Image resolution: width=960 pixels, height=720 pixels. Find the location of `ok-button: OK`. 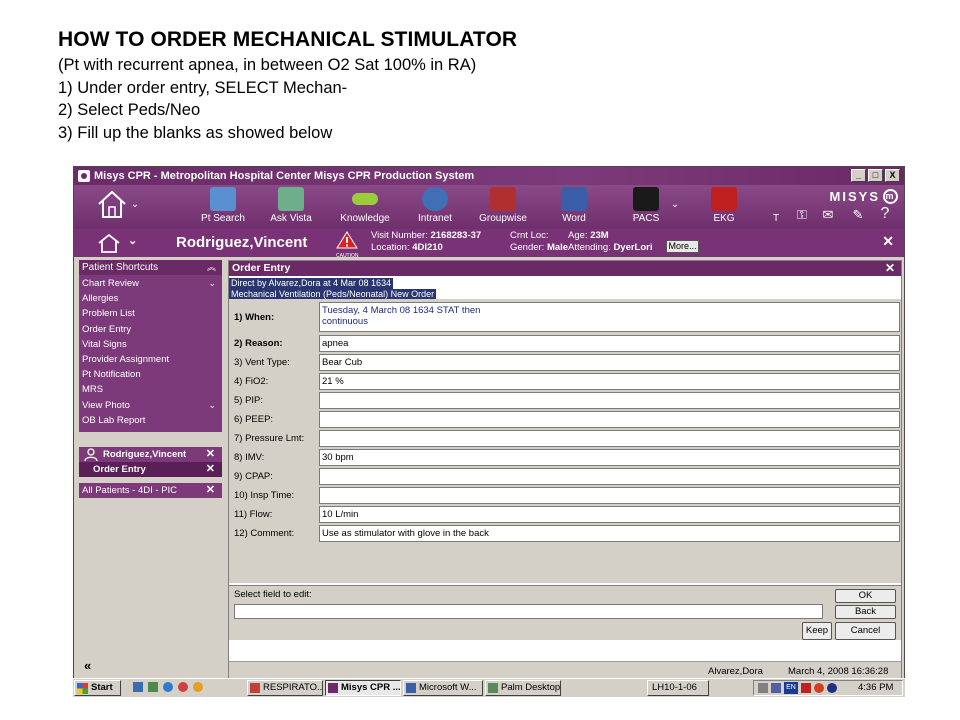

ok-button: OK is located at coordinates (865, 596).